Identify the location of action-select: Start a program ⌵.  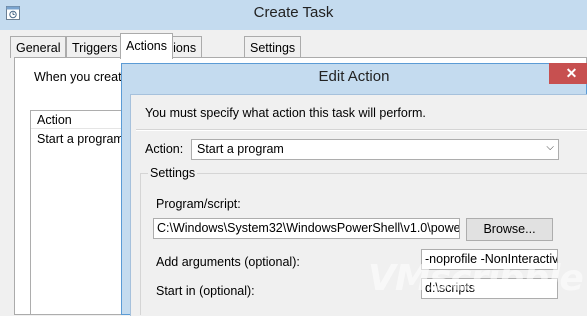
(375, 149).